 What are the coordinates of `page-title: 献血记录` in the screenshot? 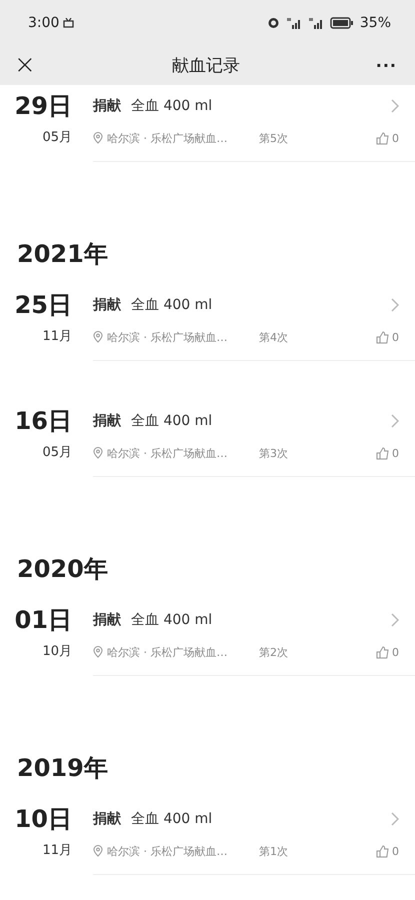 It's located at (205, 65).